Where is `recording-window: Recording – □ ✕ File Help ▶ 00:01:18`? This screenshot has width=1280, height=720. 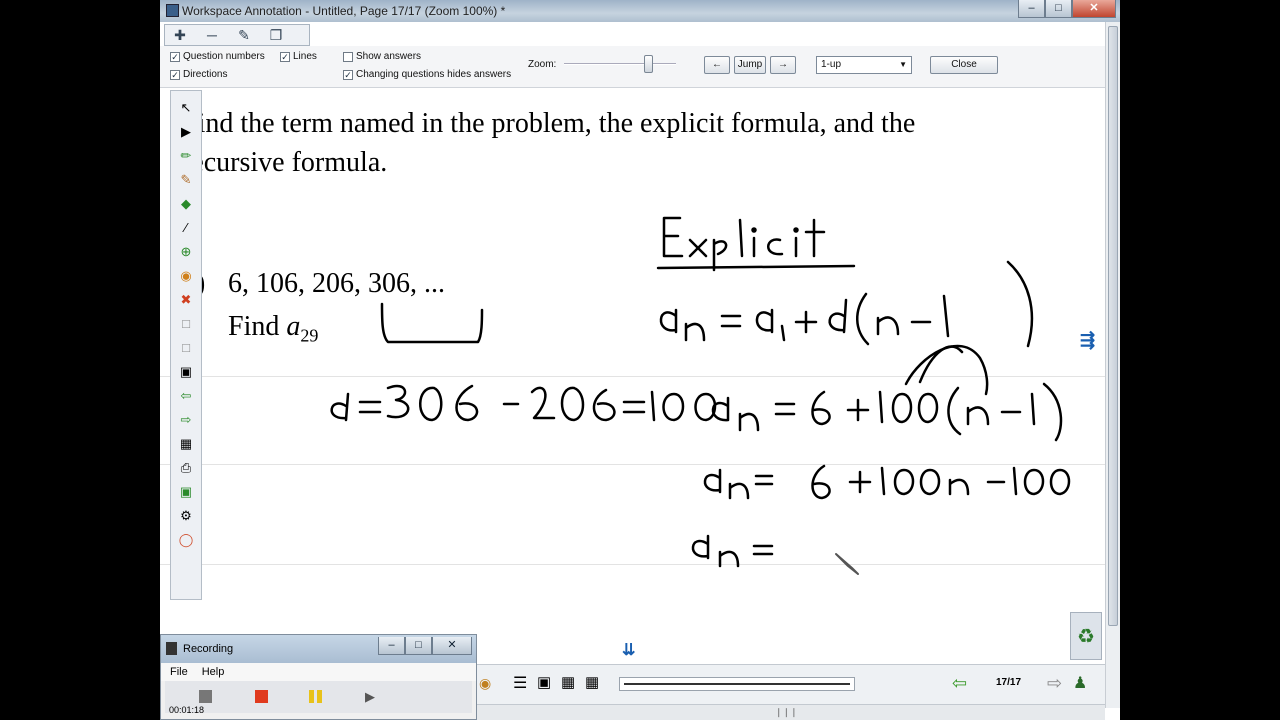 recording-window: Recording – □ ✕ File Help ▶ 00:01:18 is located at coordinates (318, 677).